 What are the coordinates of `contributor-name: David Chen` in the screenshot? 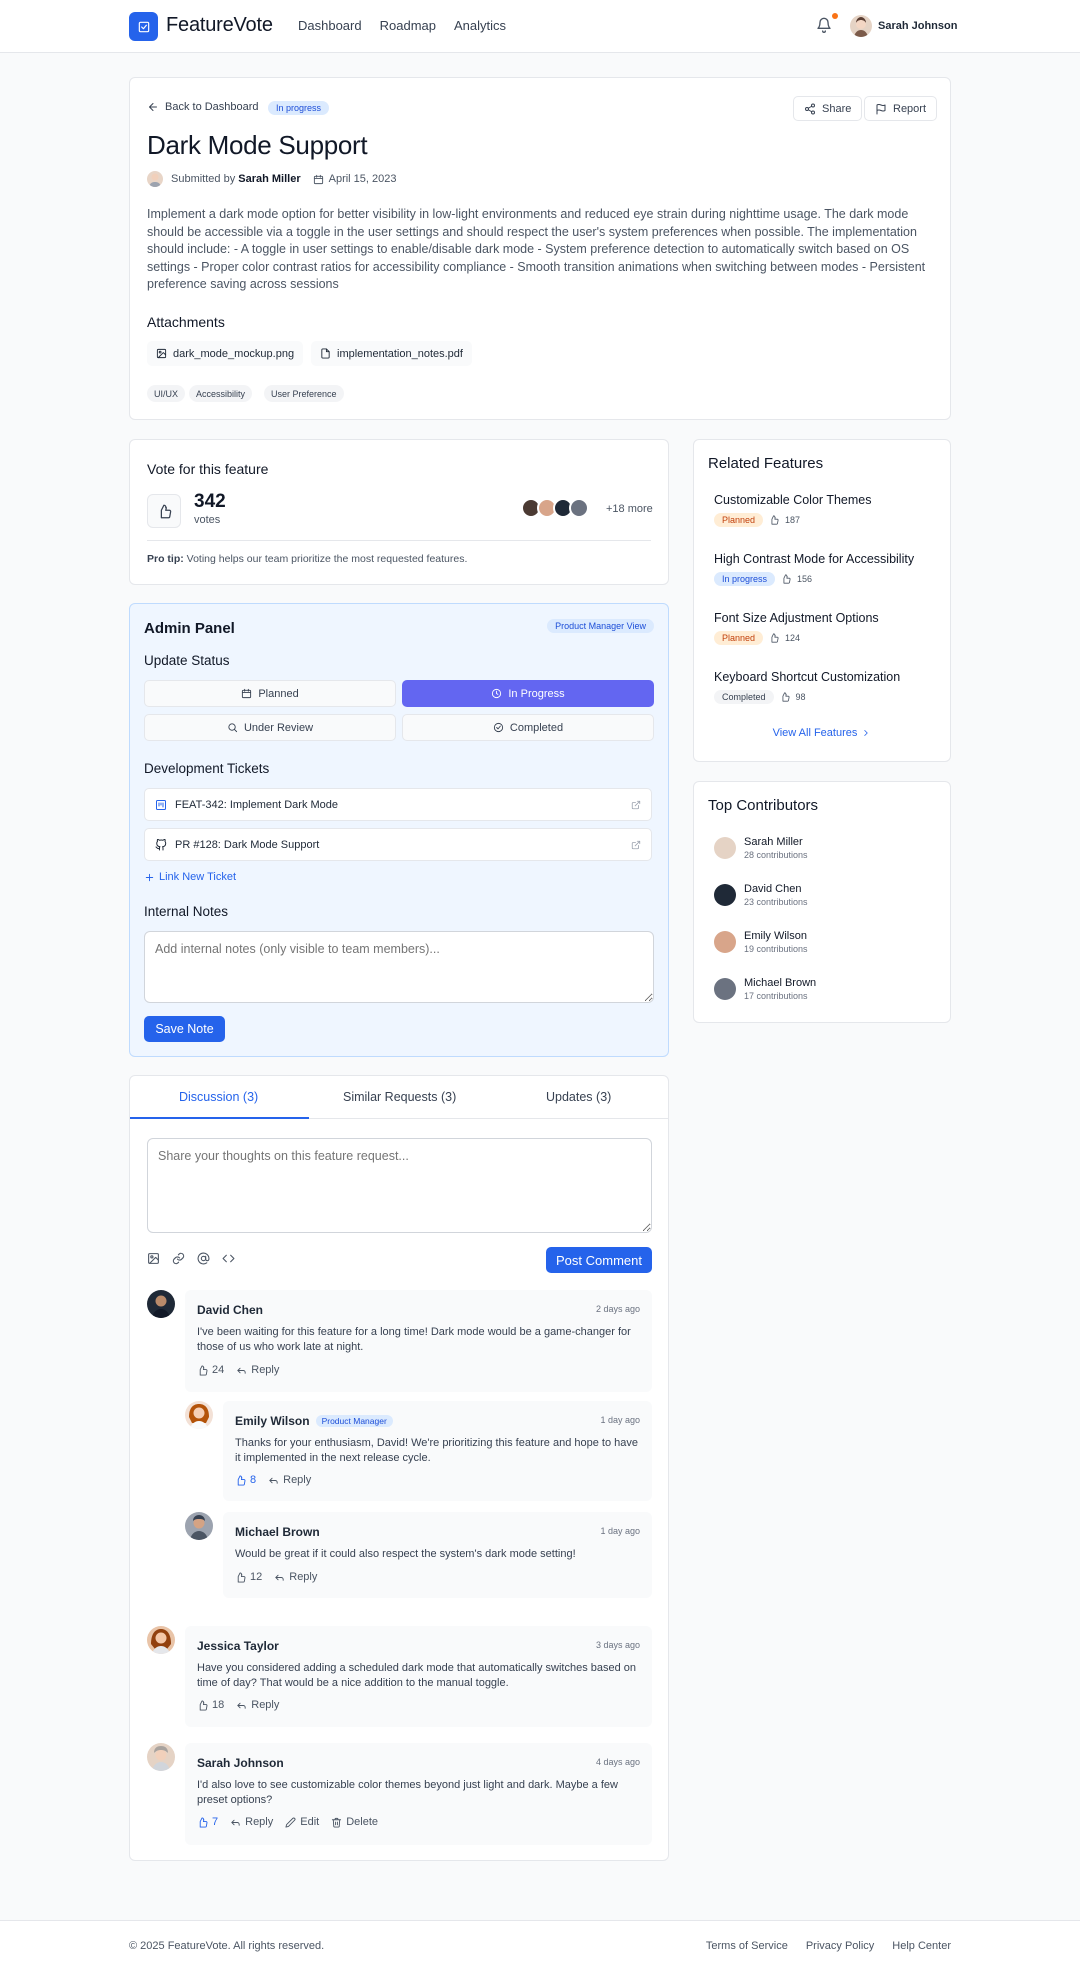 It's located at (773, 889).